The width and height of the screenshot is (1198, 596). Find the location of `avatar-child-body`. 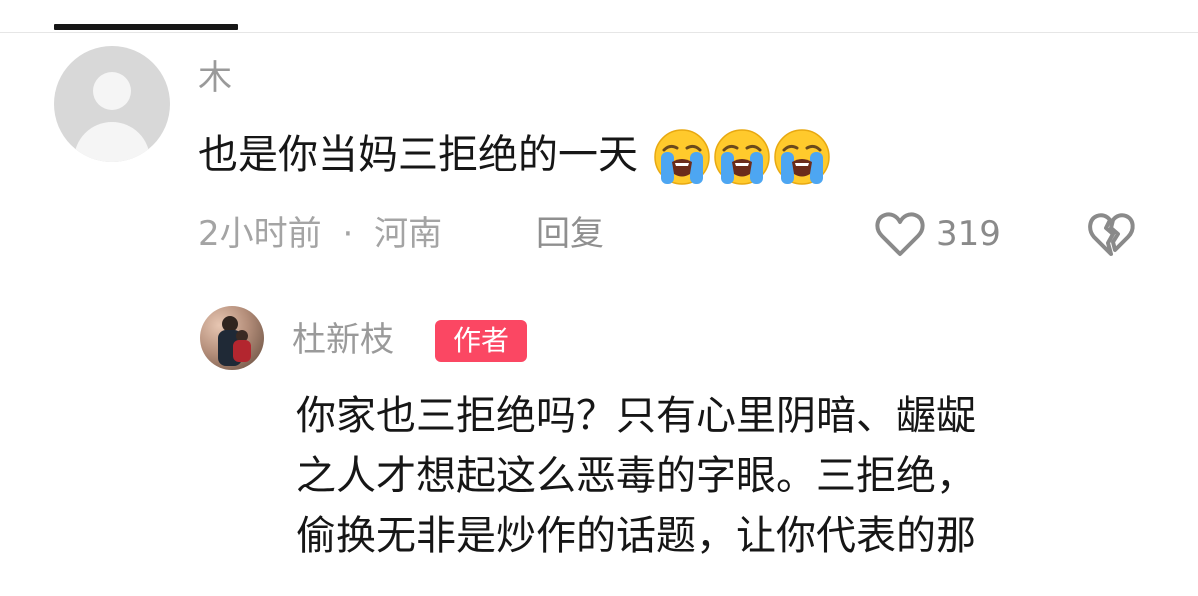

avatar-child-body is located at coordinates (242, 351).